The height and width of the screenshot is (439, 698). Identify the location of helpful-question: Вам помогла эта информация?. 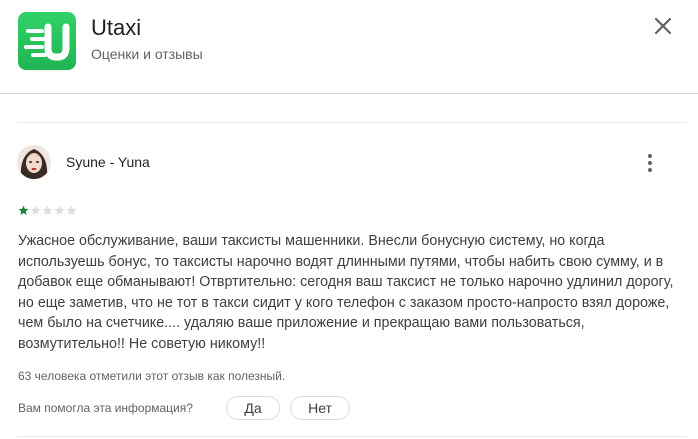
(105, 408).